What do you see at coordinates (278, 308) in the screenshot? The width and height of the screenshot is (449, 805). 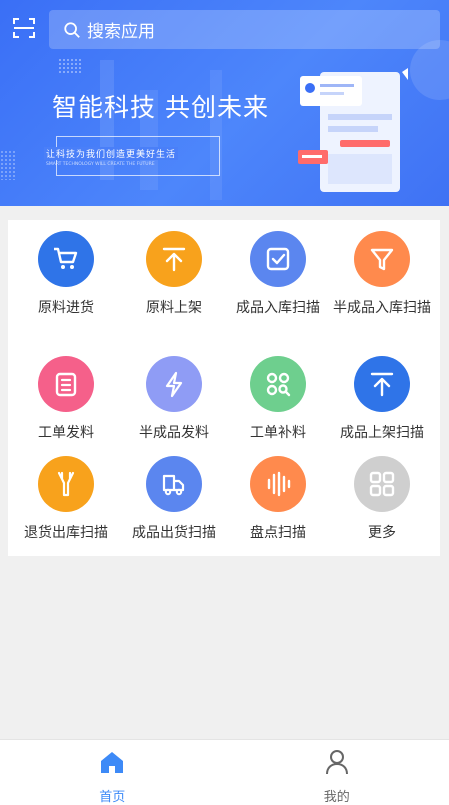 I see `app-label: 成品入库扫描` at bounding box center [278, 308].